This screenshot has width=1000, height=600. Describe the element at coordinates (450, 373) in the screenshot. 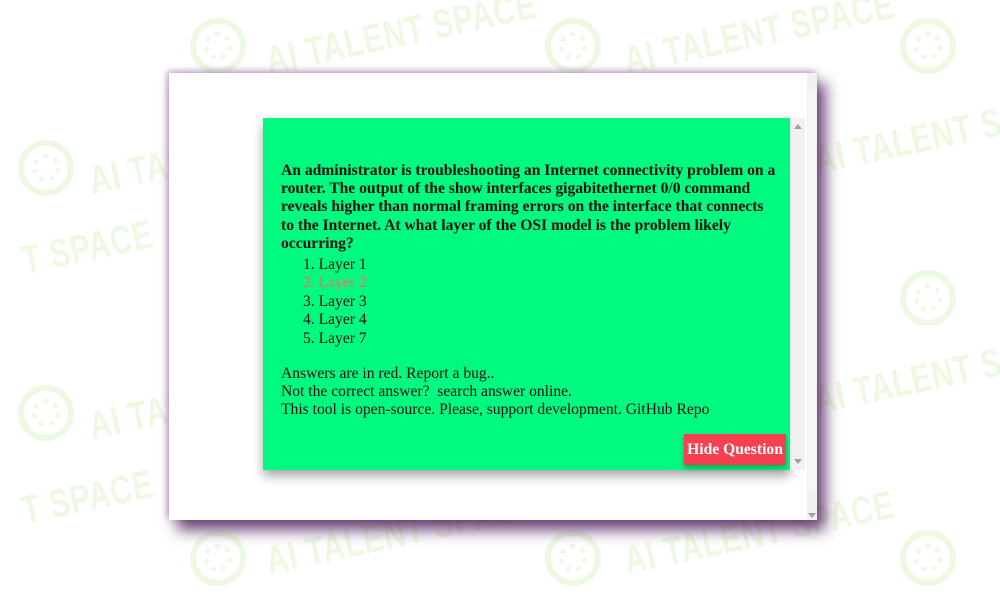

I see `report-bug-link: Report a bug..` at that location.